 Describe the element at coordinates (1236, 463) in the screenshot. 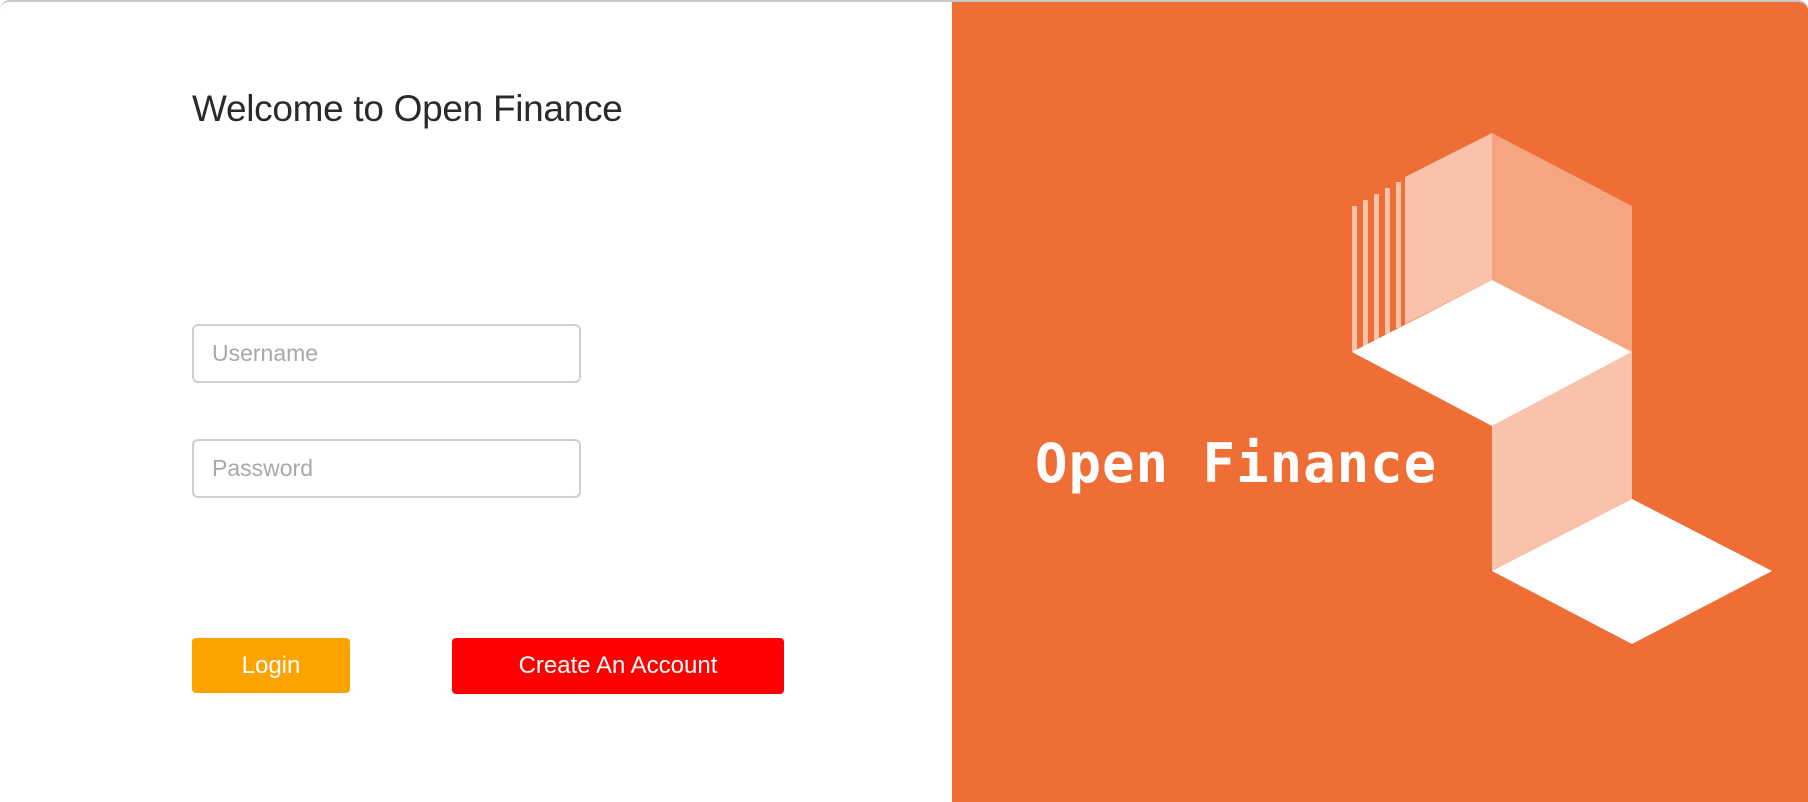

I see `brand-title: Open Finance` at that location.